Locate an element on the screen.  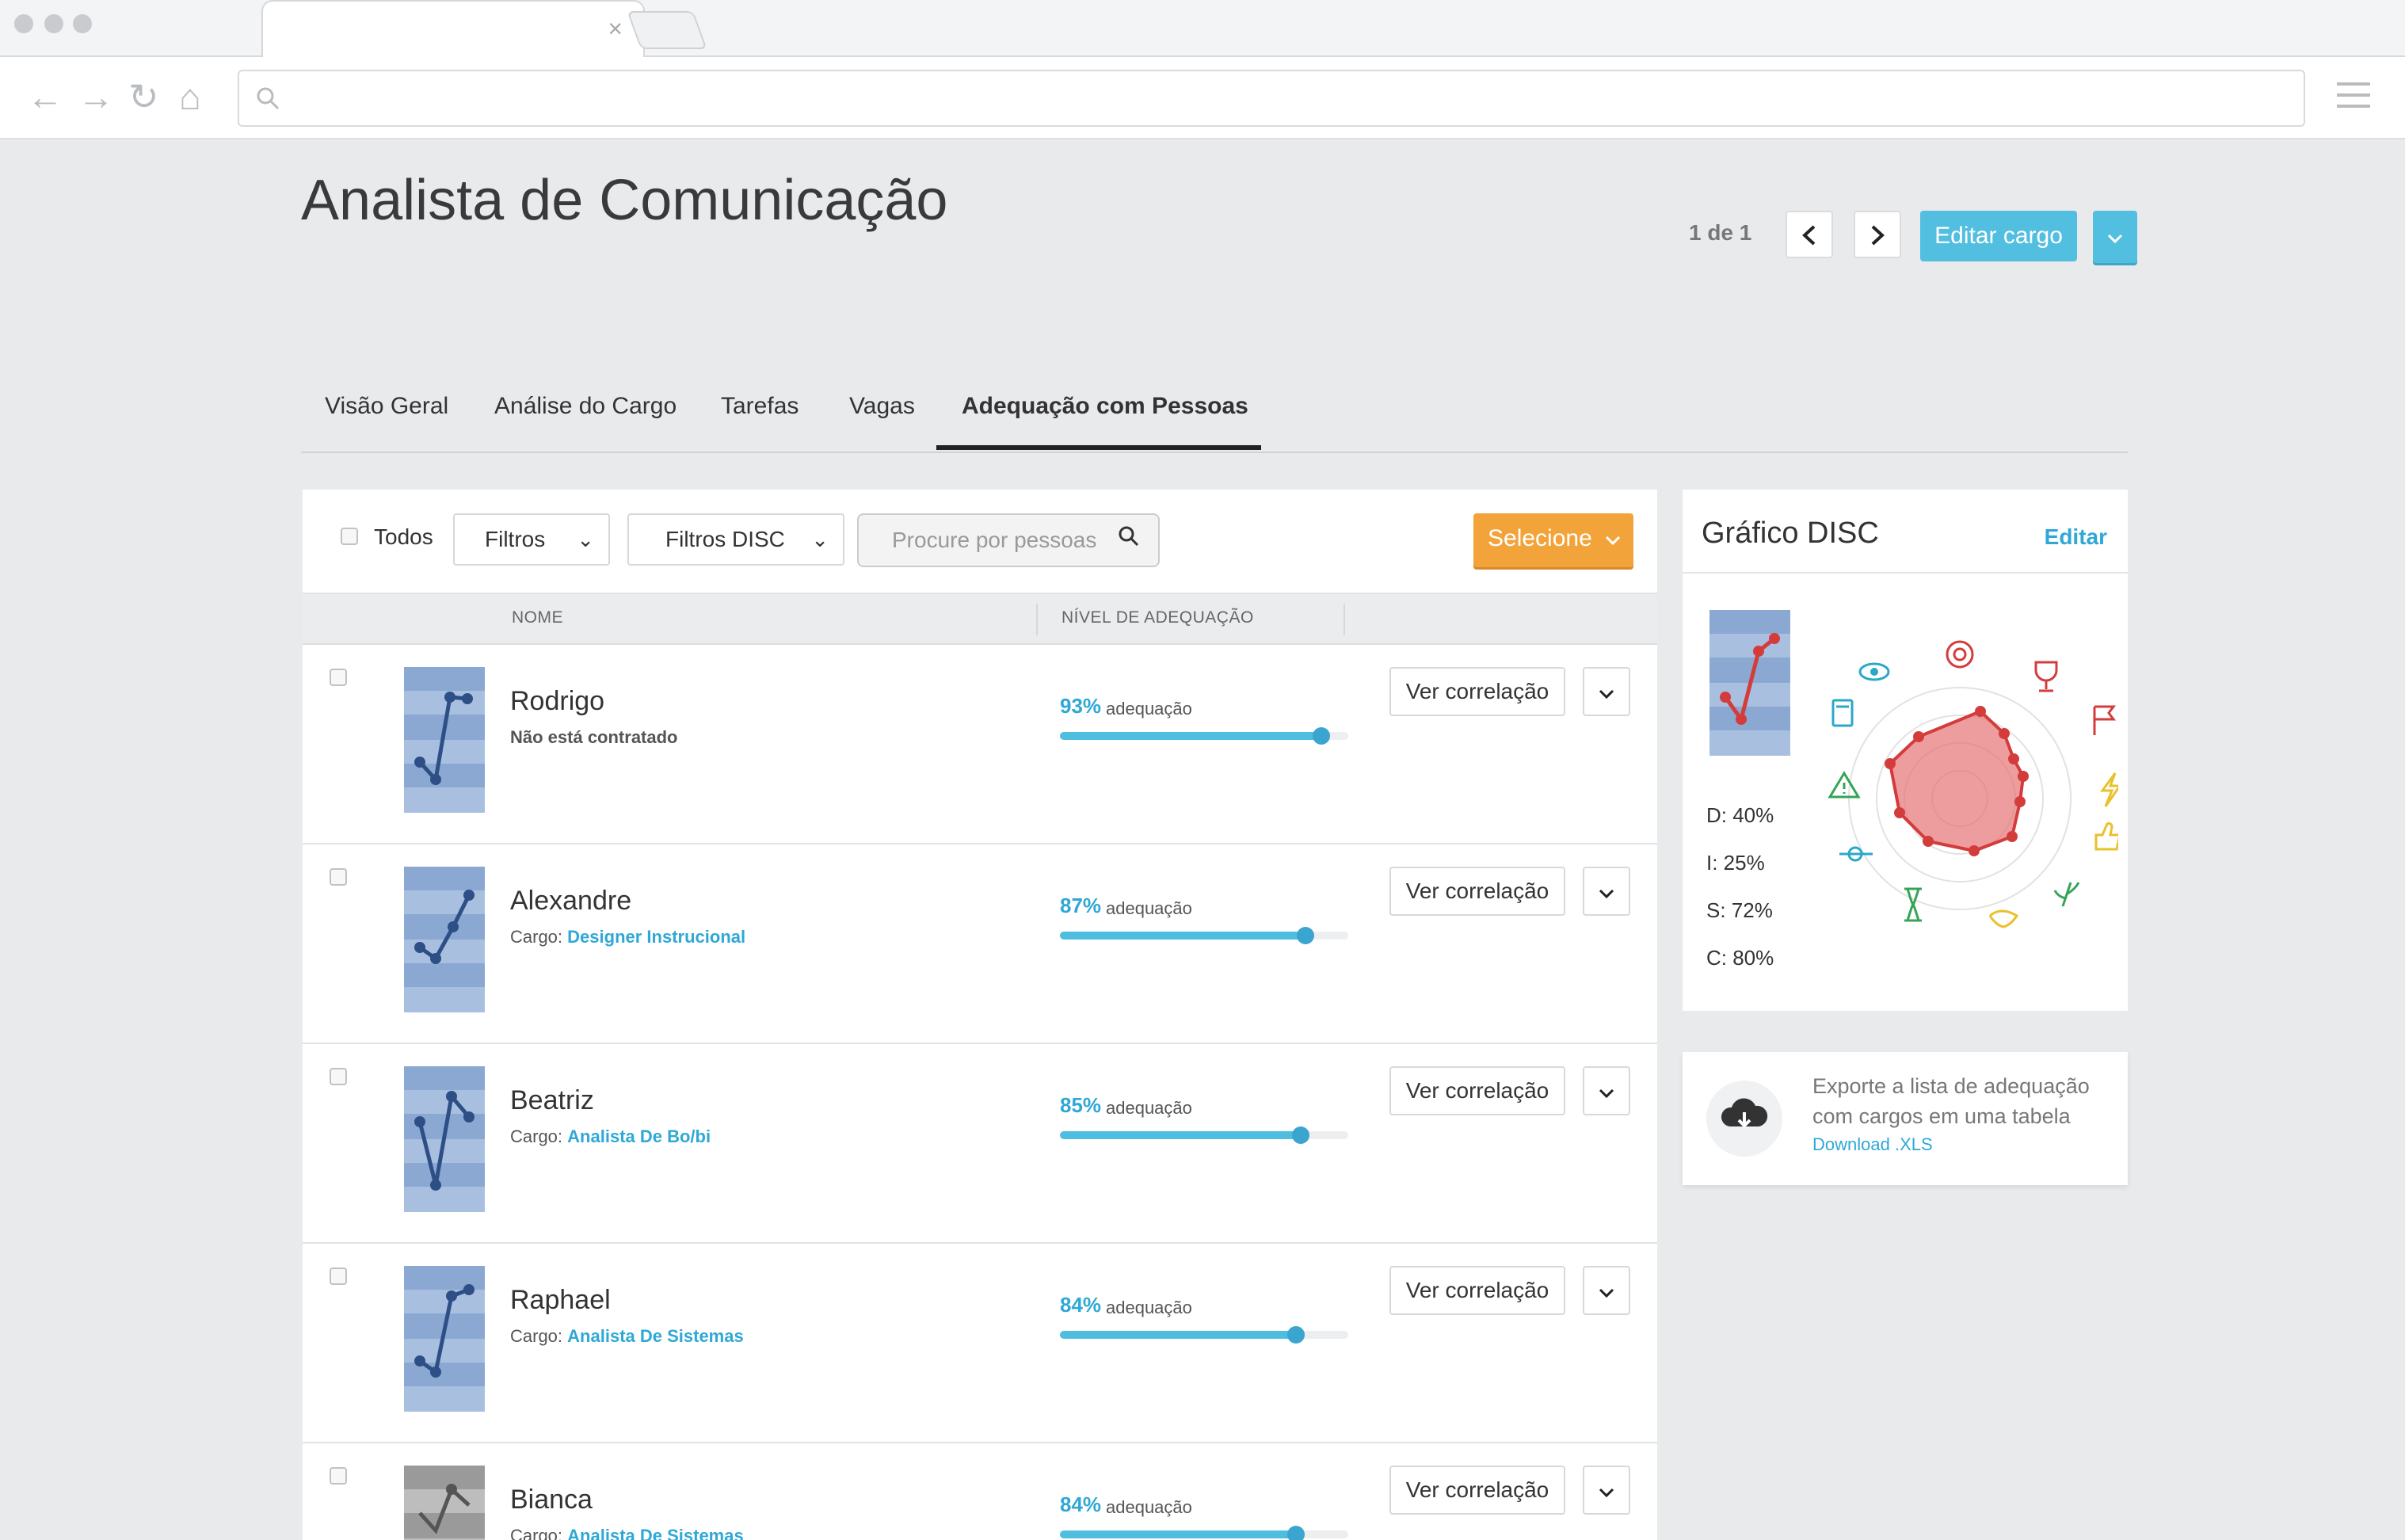
role-prefix: Cargo: is located at coordinates (537, 1533).